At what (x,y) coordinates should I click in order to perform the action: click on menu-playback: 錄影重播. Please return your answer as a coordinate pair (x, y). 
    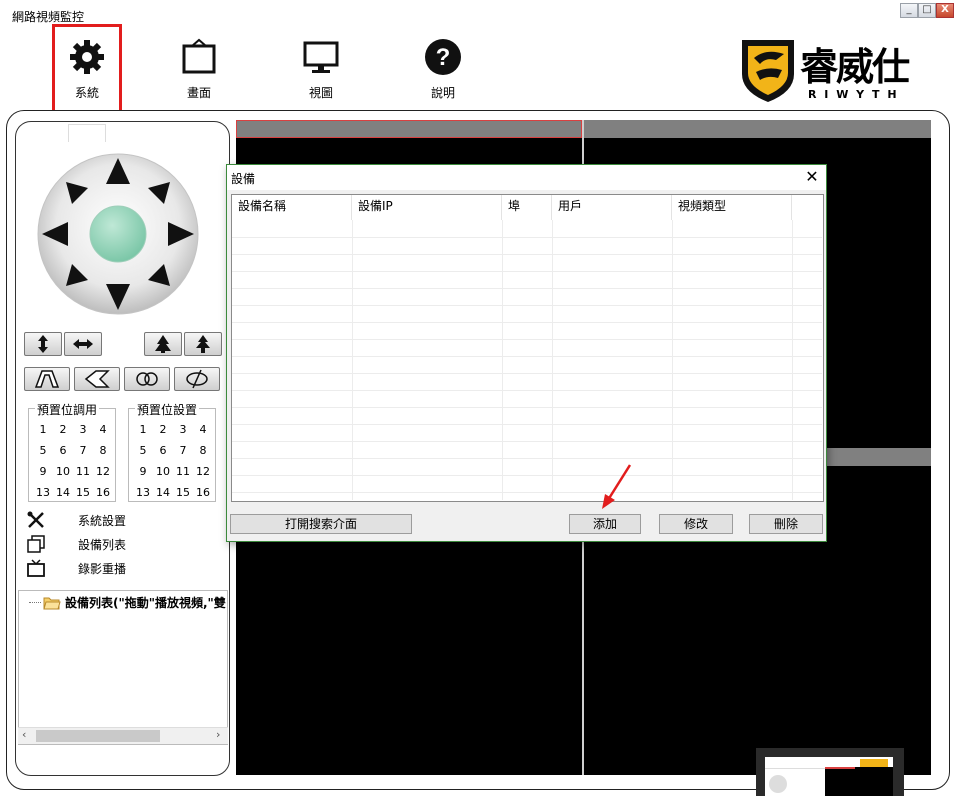
    Looking at the image, I should click on (121, 568).